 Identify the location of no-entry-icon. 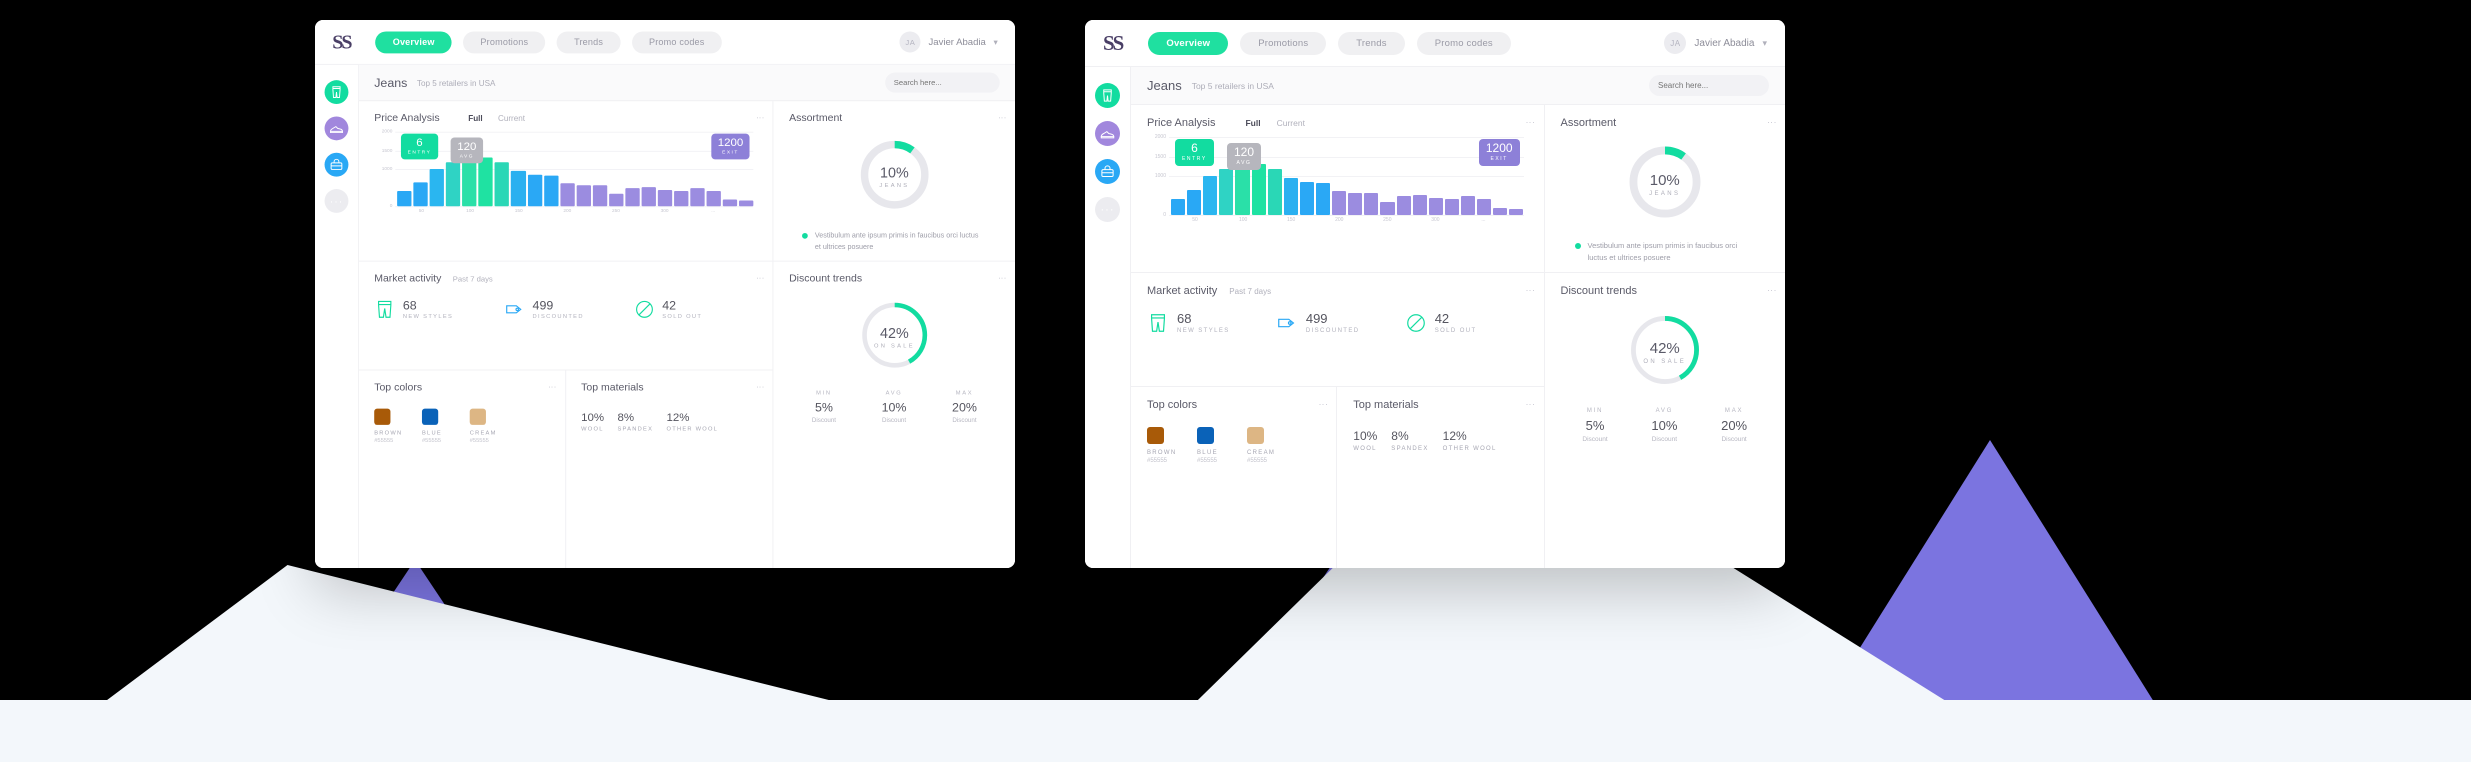
(644, 309).